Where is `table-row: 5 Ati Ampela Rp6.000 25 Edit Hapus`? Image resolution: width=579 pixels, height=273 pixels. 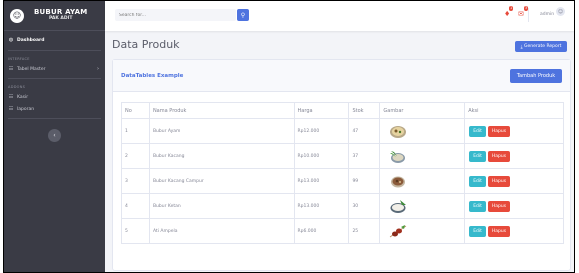
table-row: 5 Ati Ampela Rp6.000 25 Edit Hapus is located at coordinates (342, 231).